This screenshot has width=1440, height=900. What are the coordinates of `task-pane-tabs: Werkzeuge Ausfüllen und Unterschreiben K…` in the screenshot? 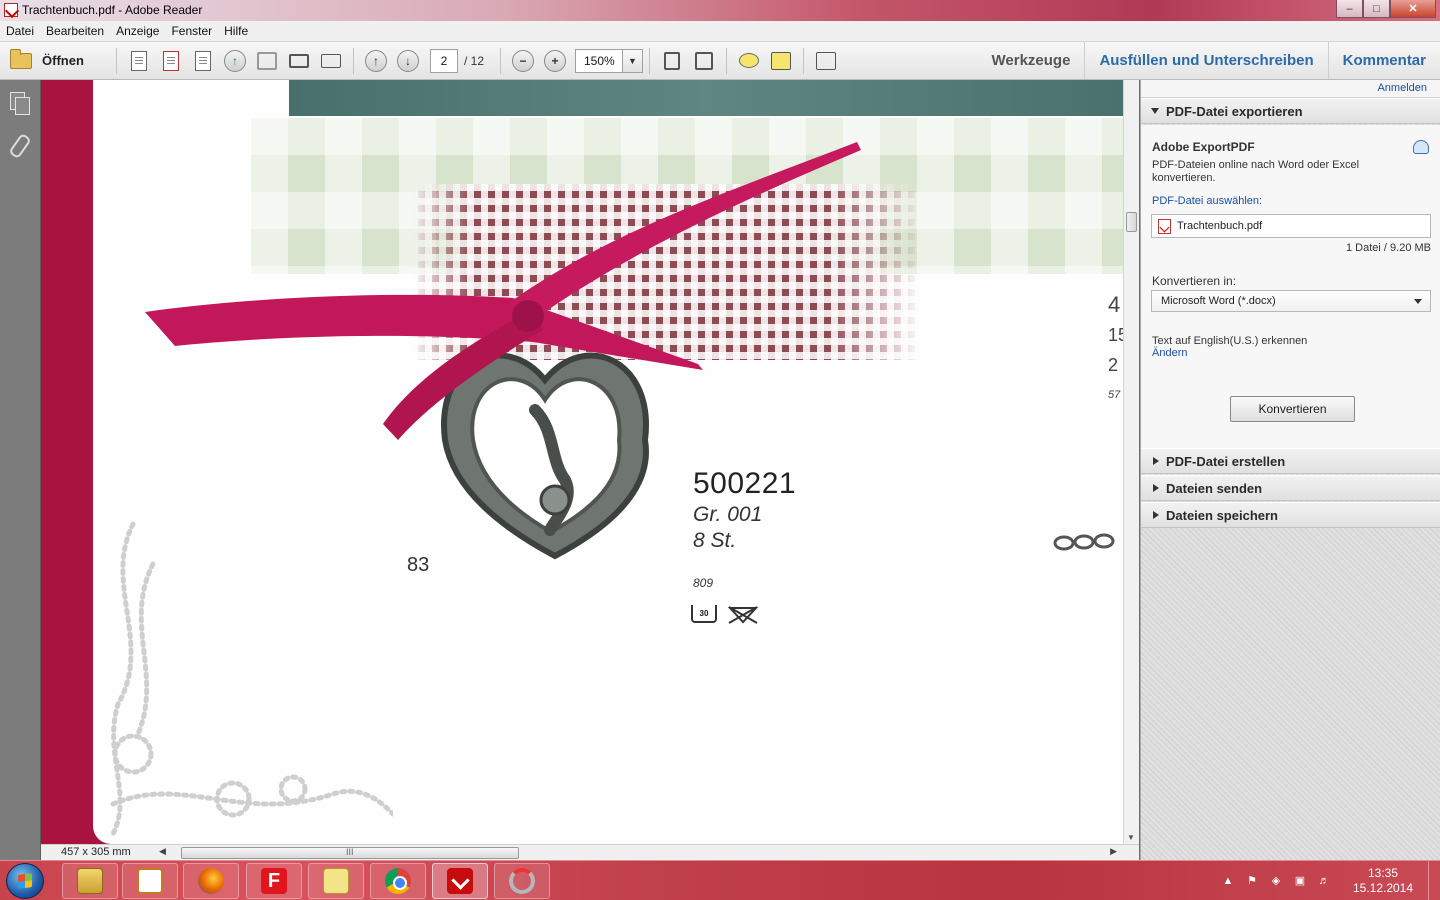 It's located at (1209, 60).